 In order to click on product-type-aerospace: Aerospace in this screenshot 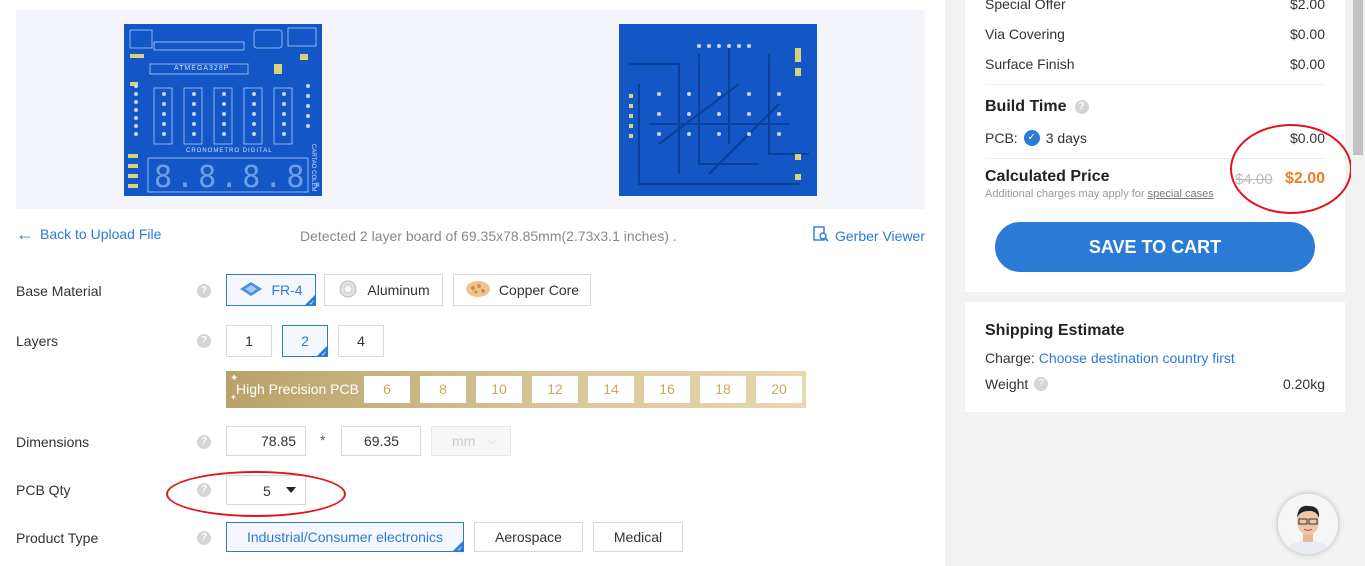, I will do `click(528, 537)`.